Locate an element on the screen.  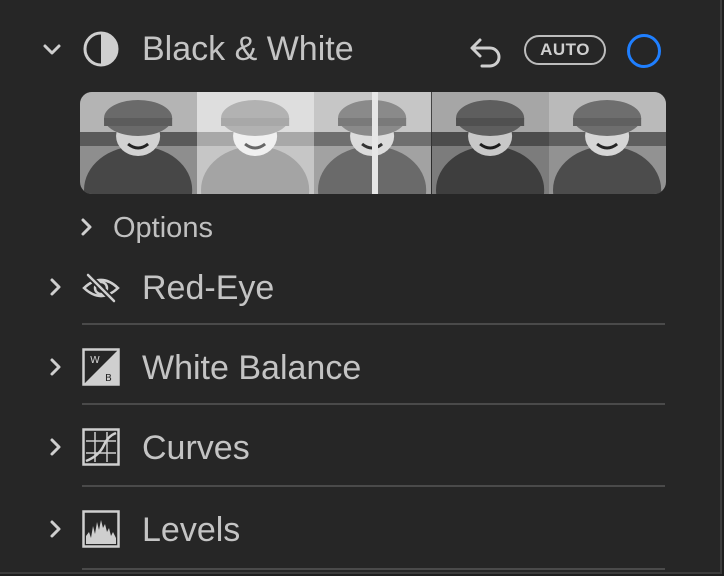
svg-text: B is located at coordinates (108, 378).